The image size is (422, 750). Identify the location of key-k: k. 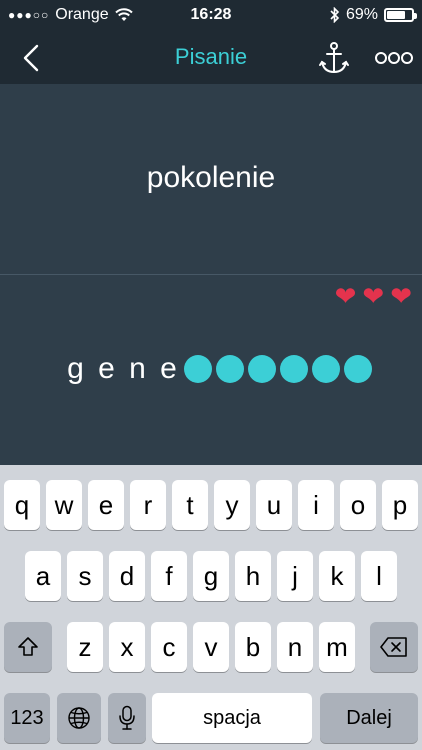
(337, 576).